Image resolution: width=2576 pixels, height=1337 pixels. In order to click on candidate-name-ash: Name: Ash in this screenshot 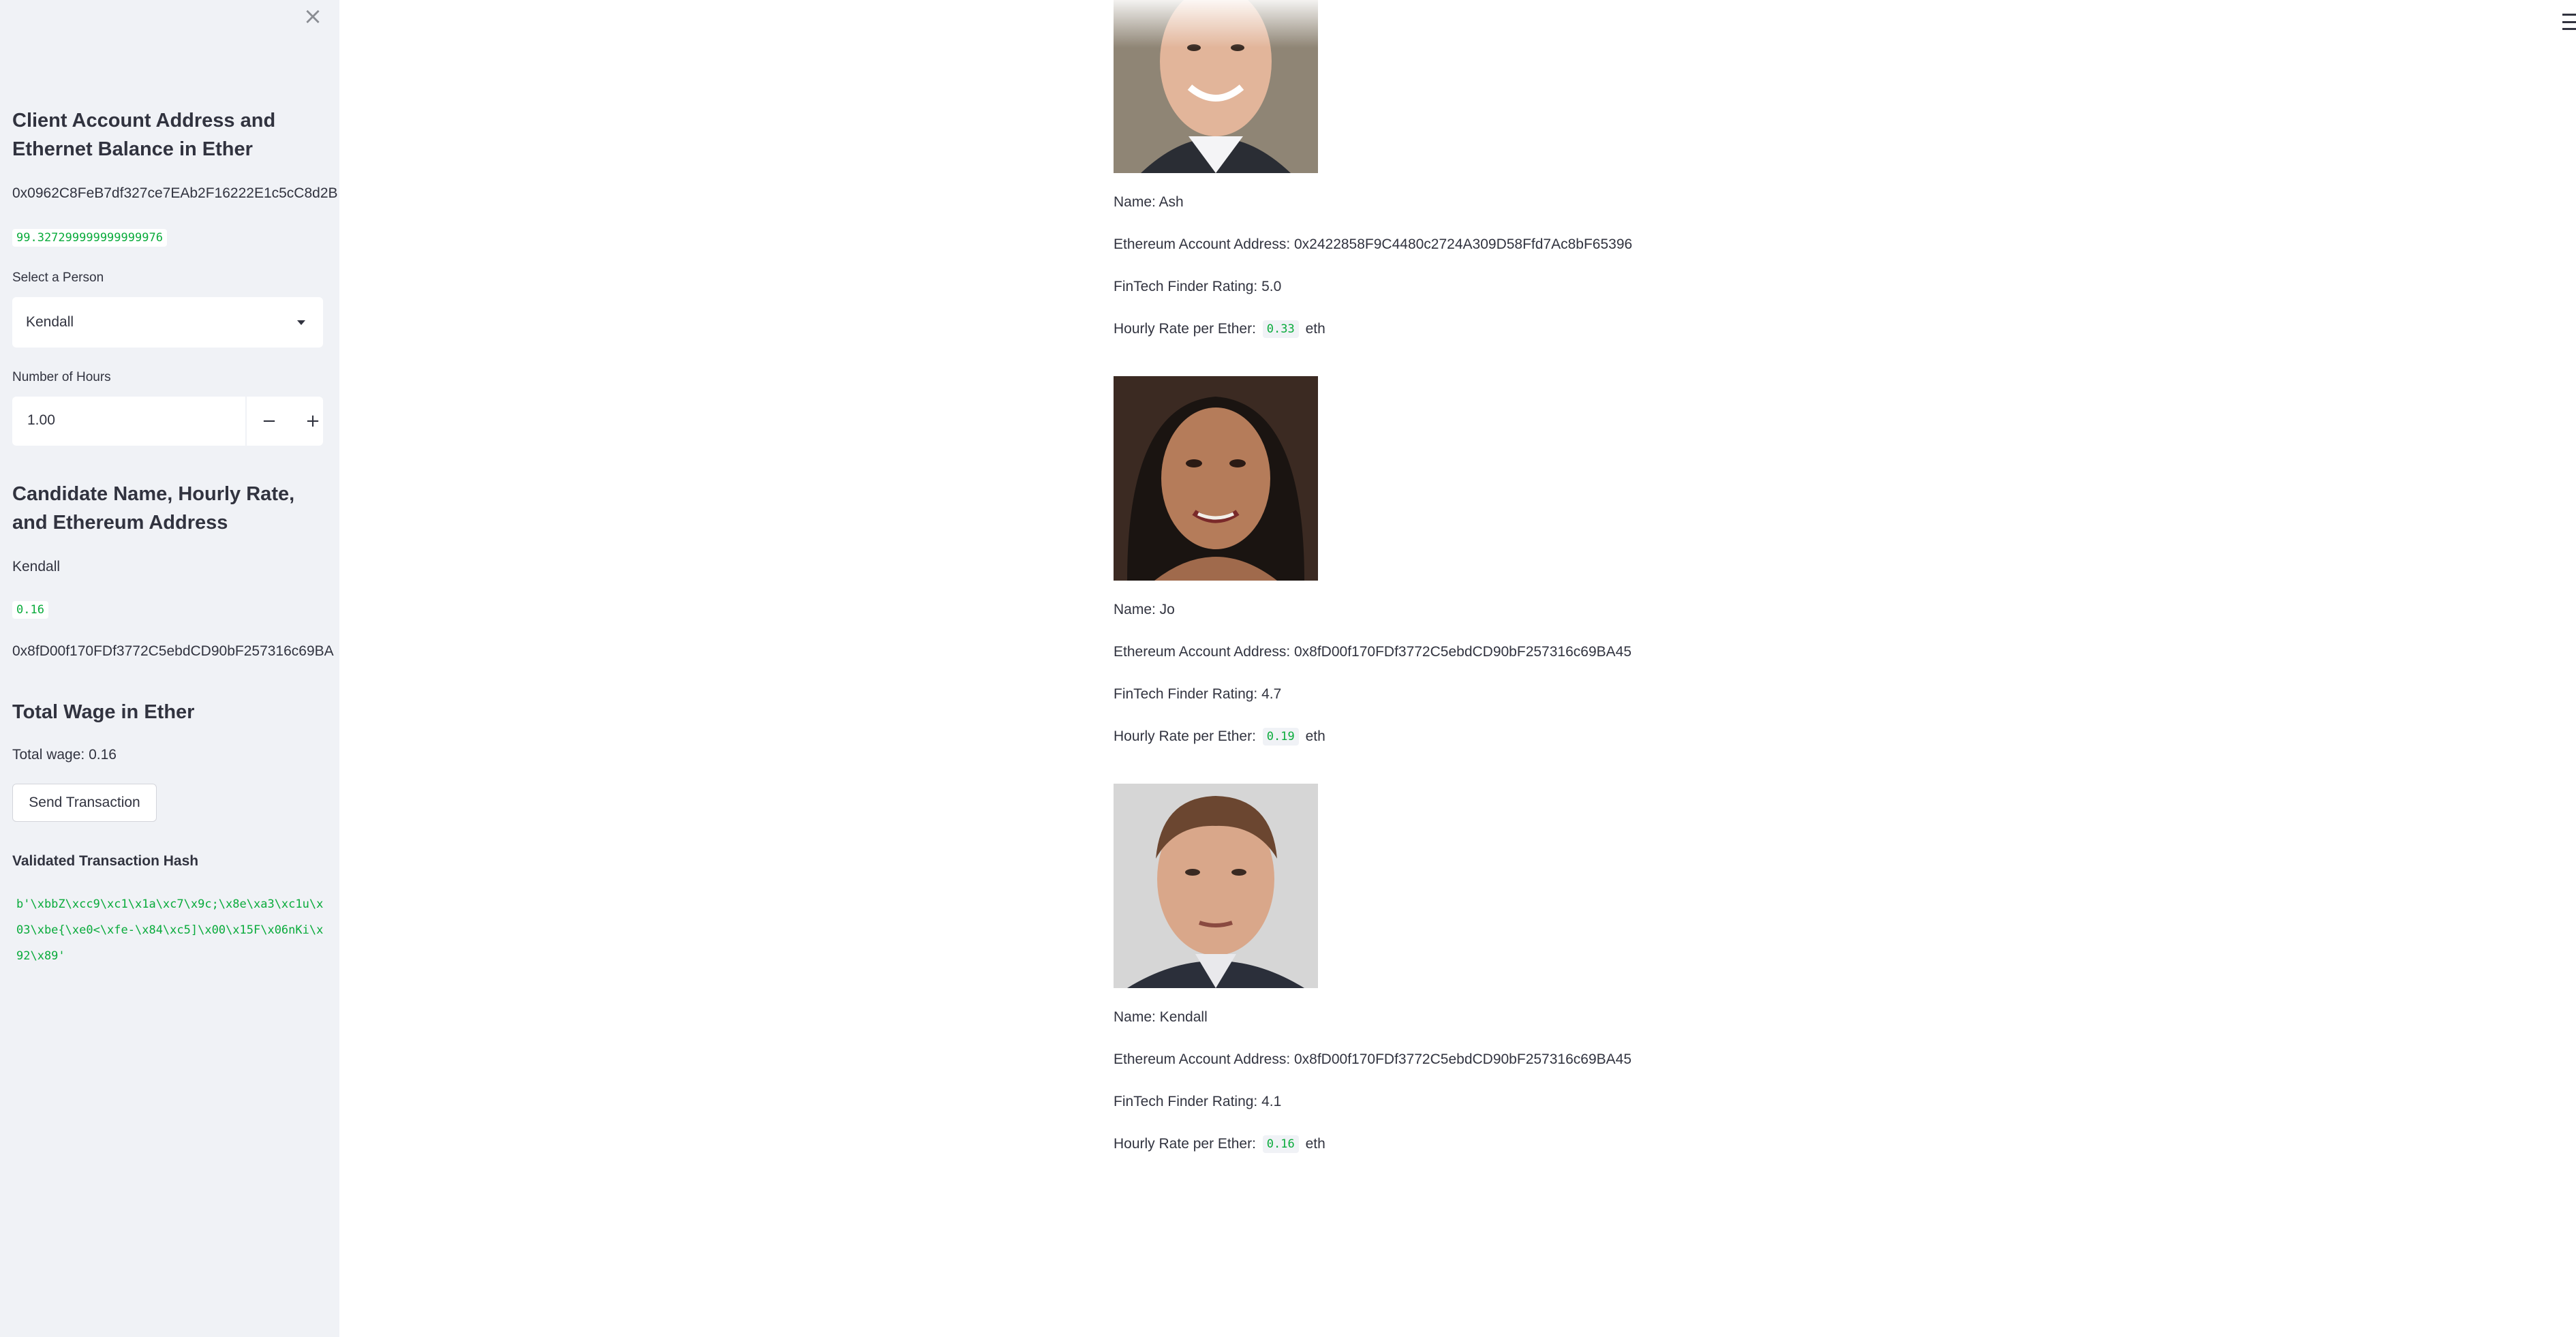, I will do `click(1149, 202)`.